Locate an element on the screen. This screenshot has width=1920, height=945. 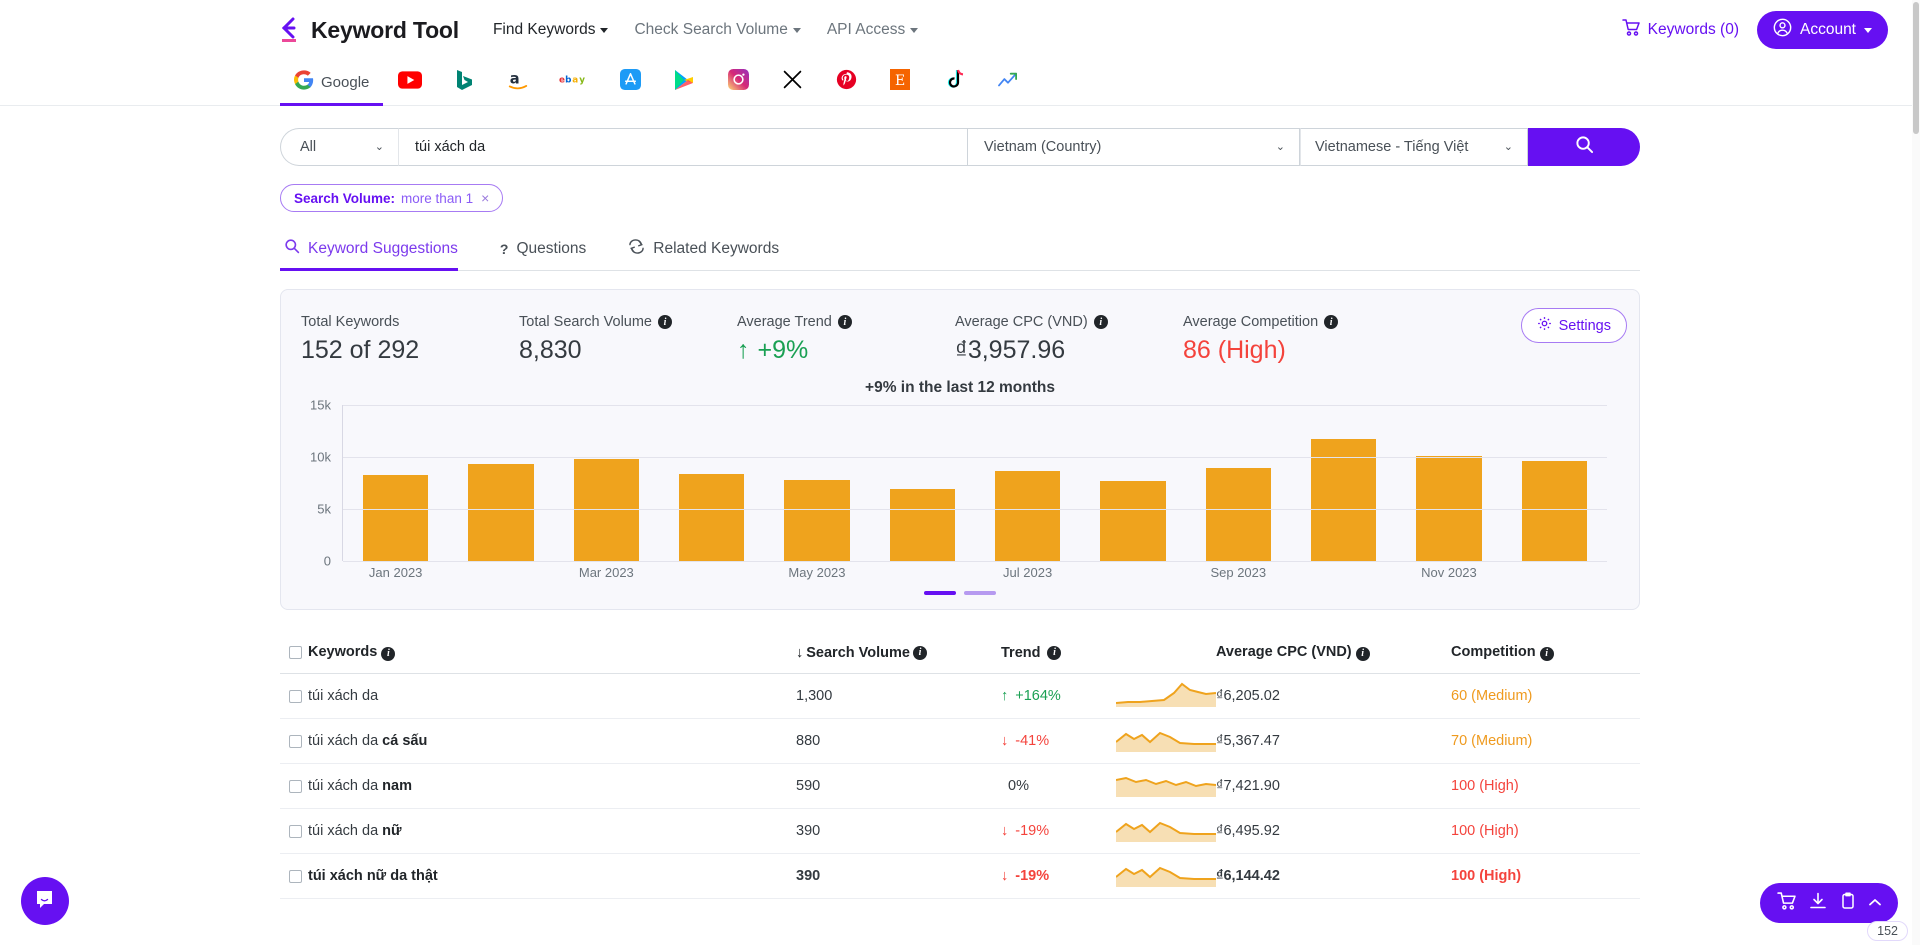
filter-chip-search-volume: Search Volume: more than 1 × is located at coordinates (392, 198).